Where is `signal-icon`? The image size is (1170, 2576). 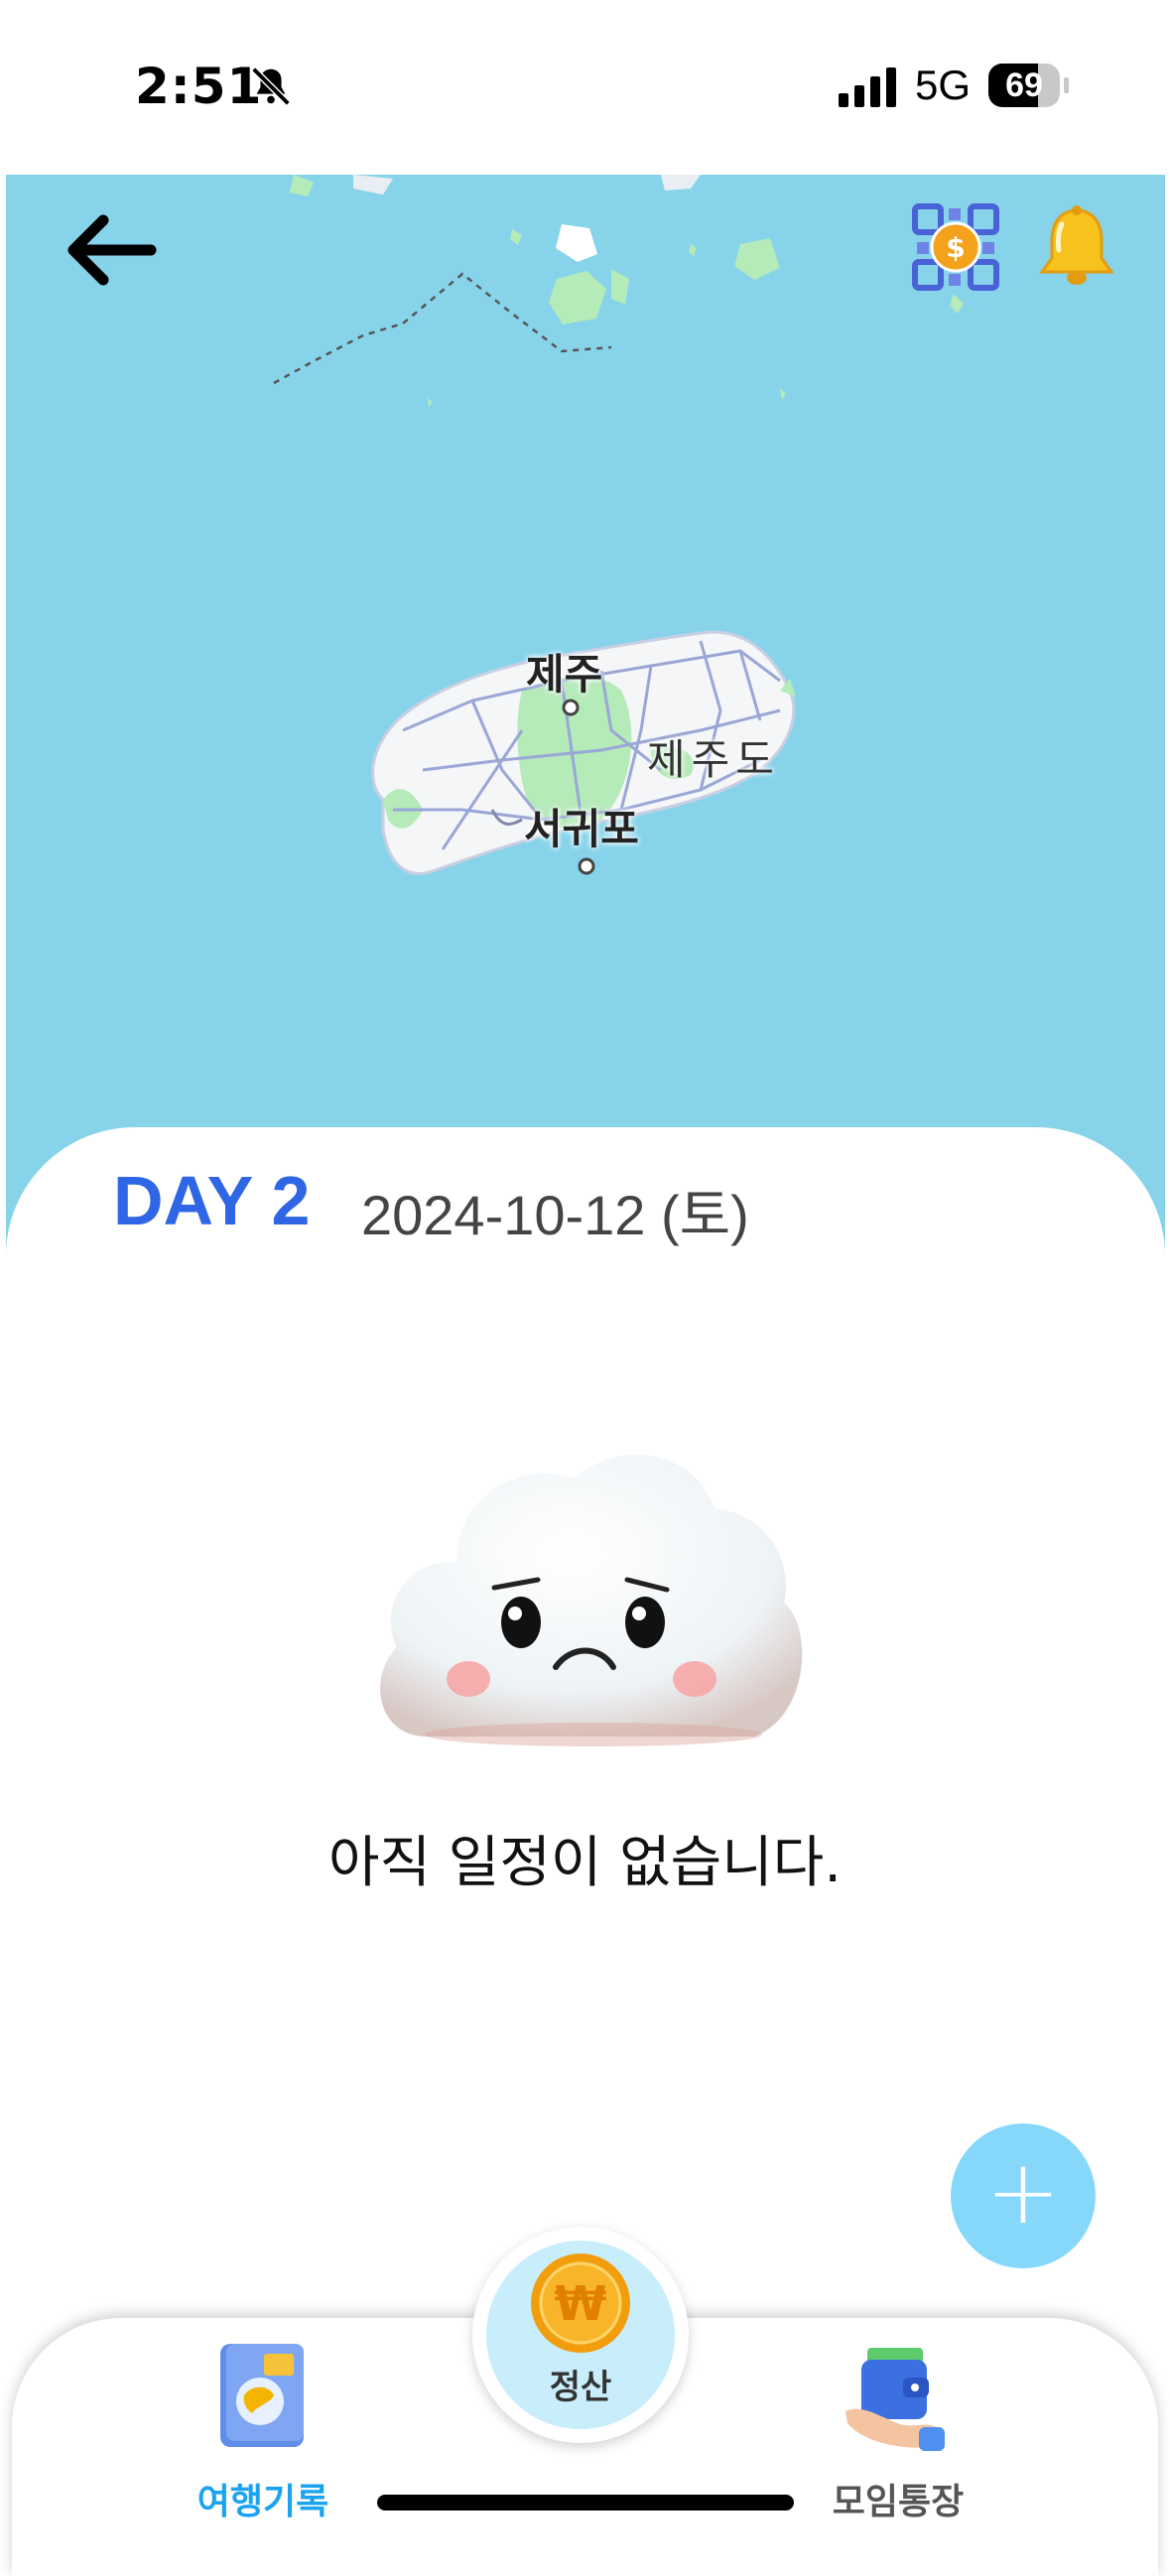
signal-icon is located at coordinates (867, 87).